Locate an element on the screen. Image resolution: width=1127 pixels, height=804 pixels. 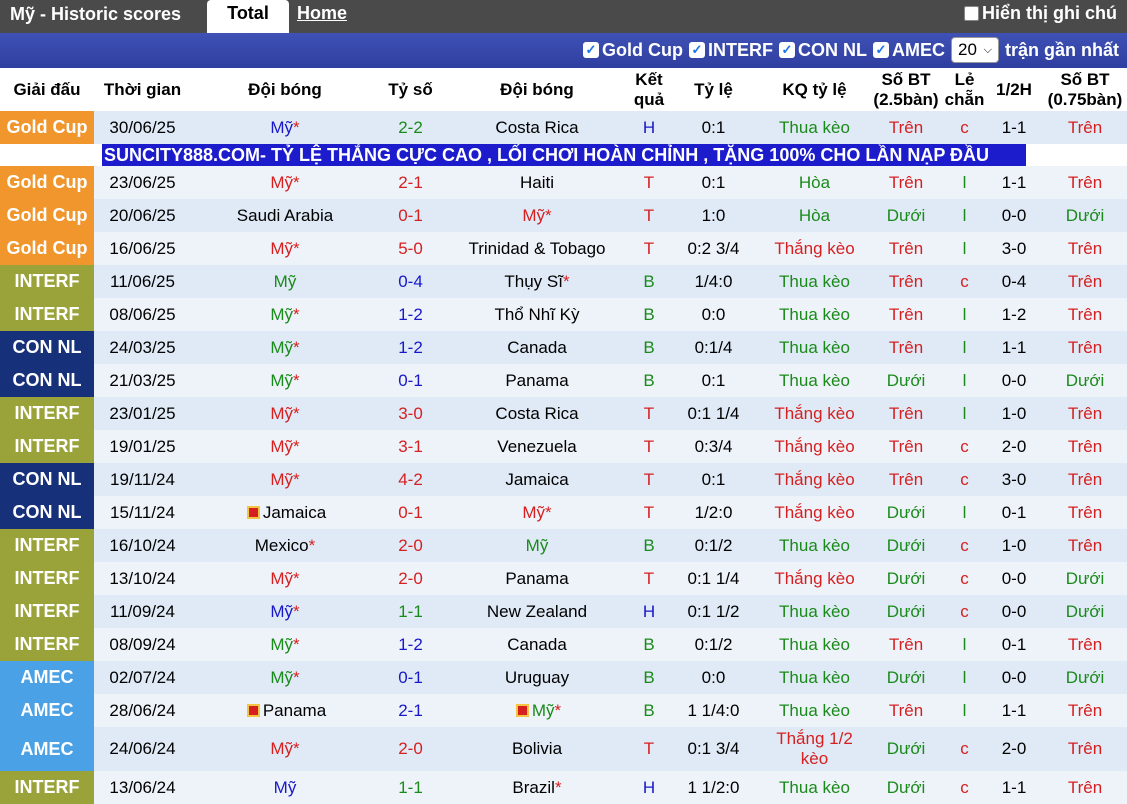
home-team: Jamaica is located at coordinates (285, 512).